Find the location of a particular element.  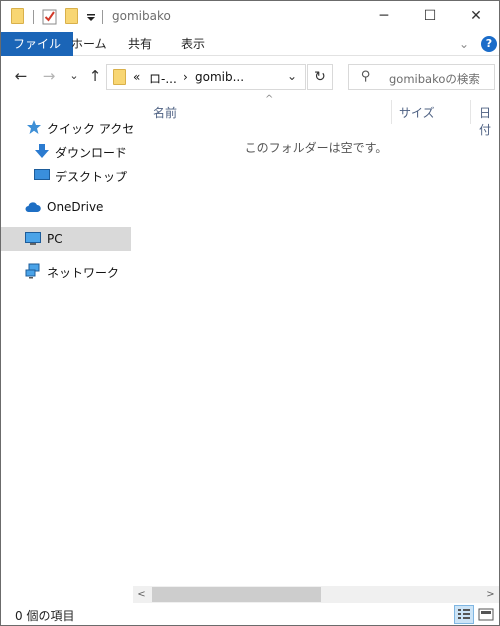

large-icons-view-button is located at coordinates (486, 614).